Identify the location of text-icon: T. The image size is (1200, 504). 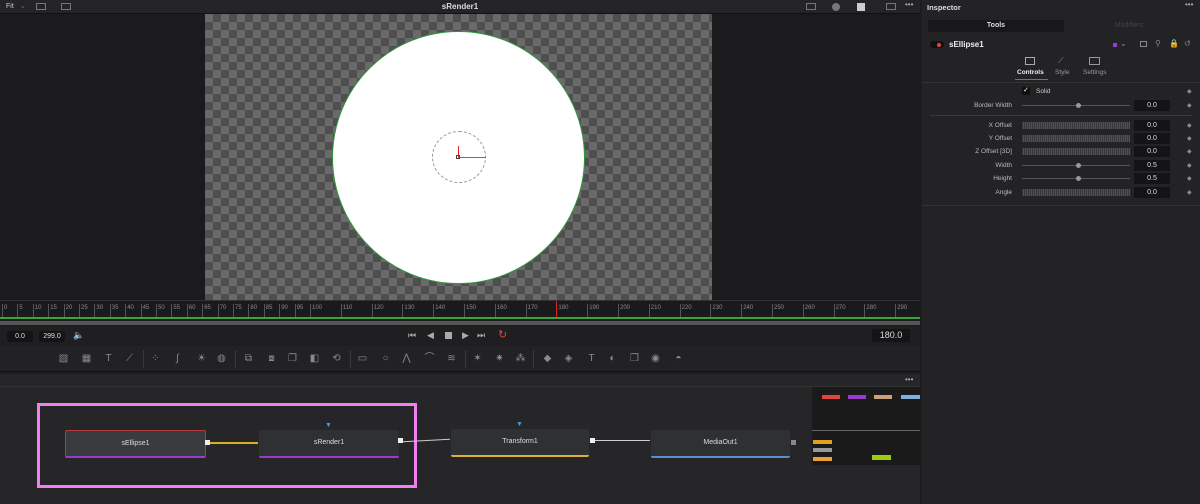
(108, 358).